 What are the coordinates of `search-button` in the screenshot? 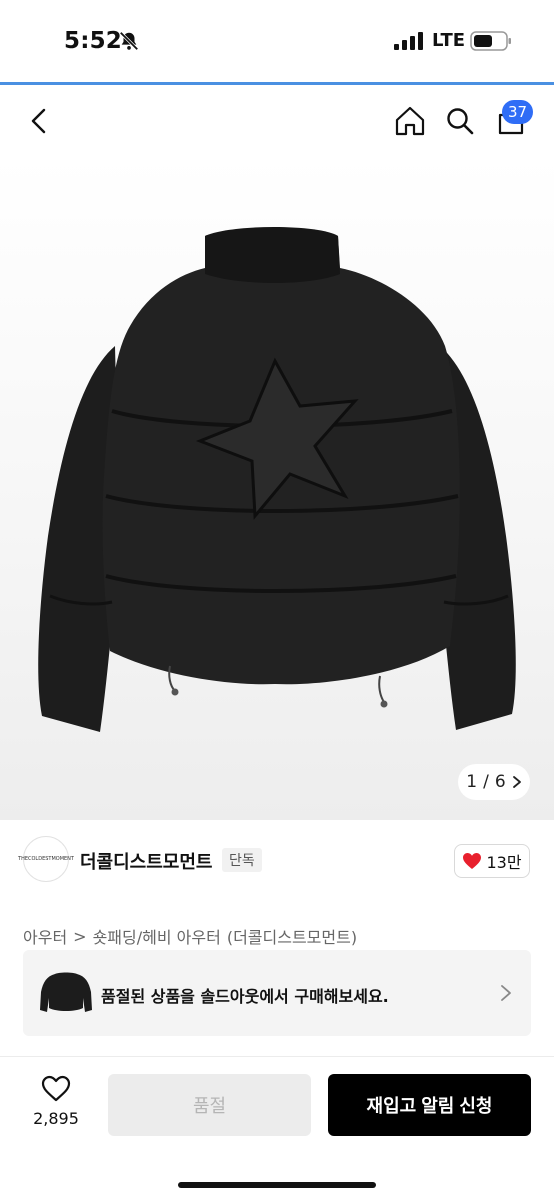 It's located at (460, 121).